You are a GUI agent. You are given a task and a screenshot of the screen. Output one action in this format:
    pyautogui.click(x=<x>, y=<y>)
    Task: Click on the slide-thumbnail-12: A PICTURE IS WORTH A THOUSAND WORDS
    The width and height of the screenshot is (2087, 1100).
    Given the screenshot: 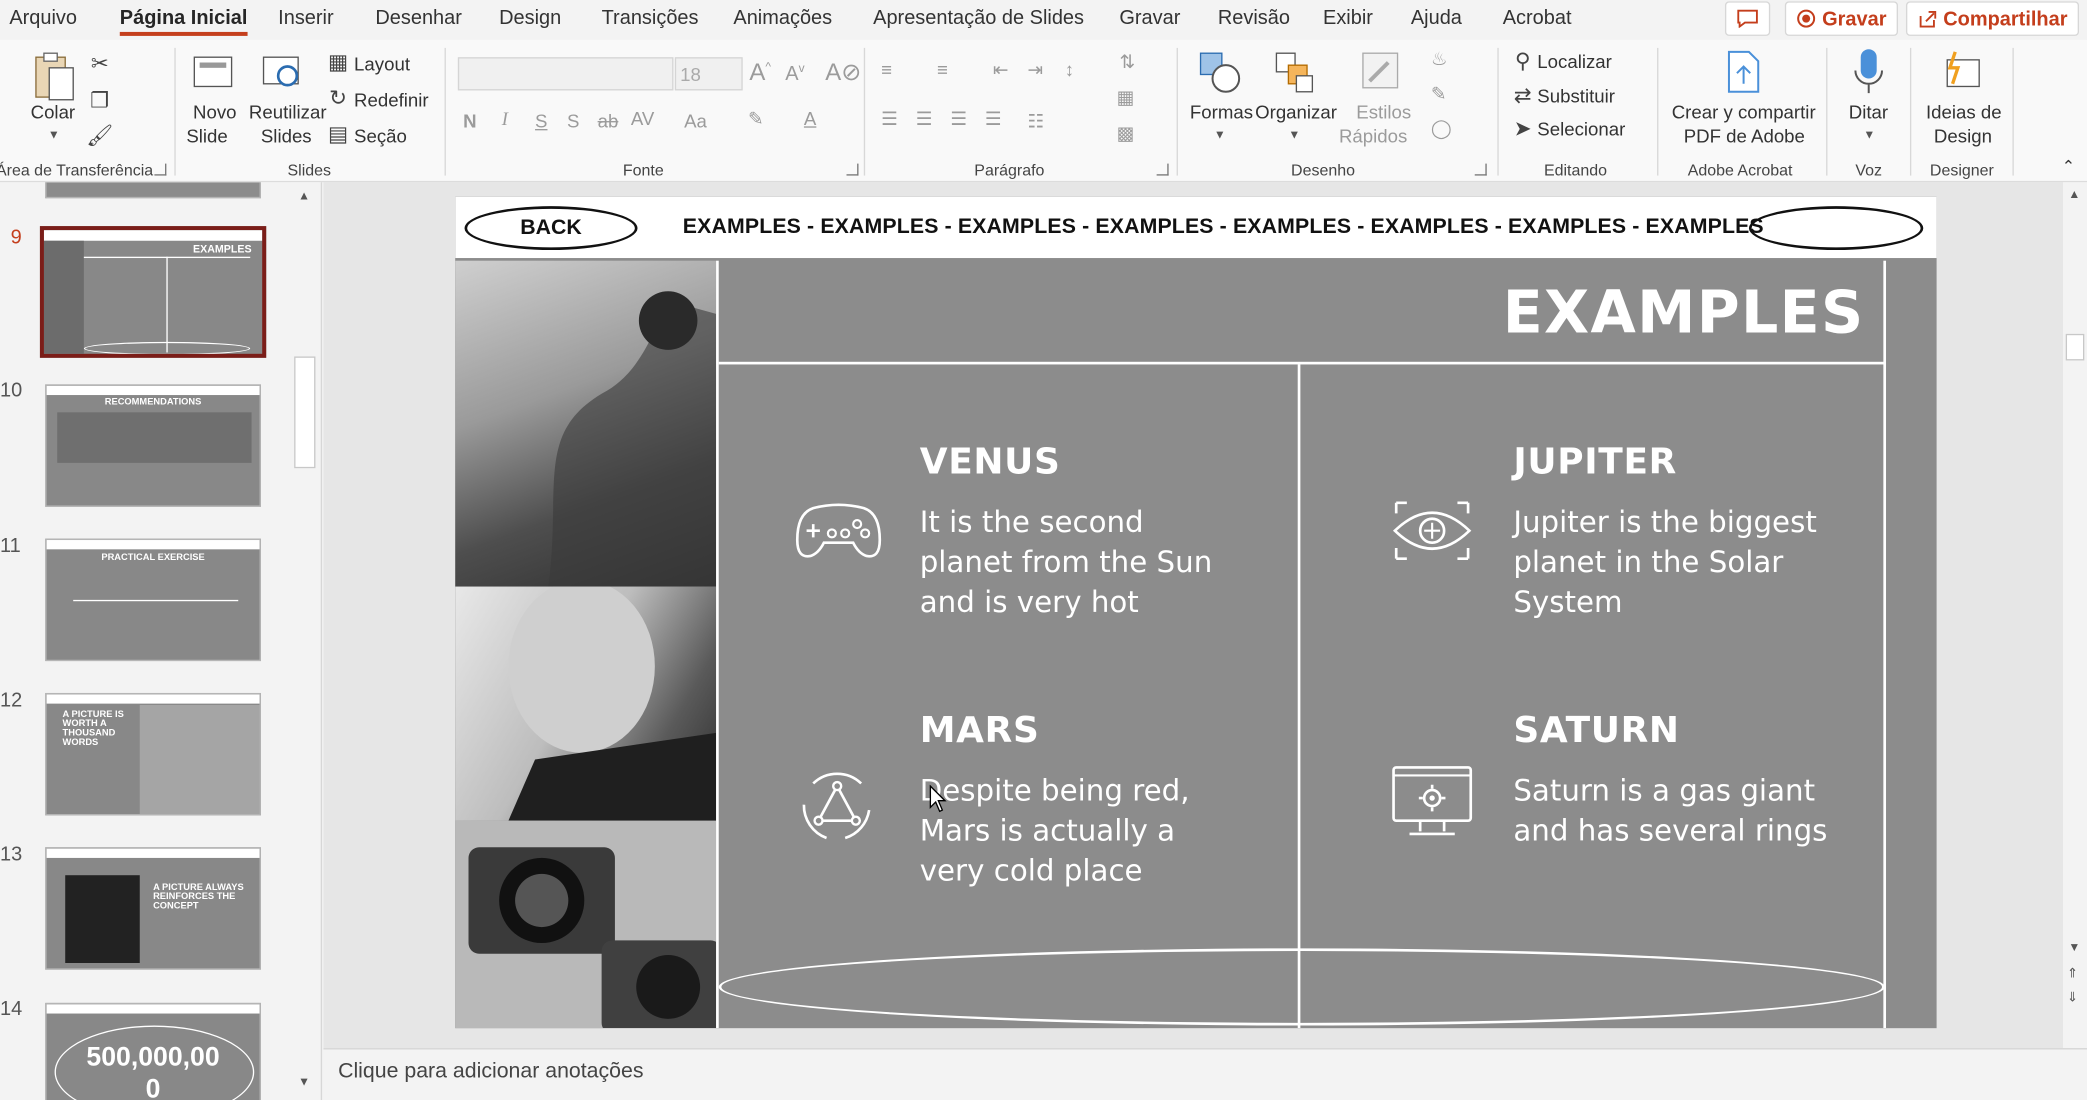 What is the action you would take?
    pyautogui.click(x=153, y=754)
    